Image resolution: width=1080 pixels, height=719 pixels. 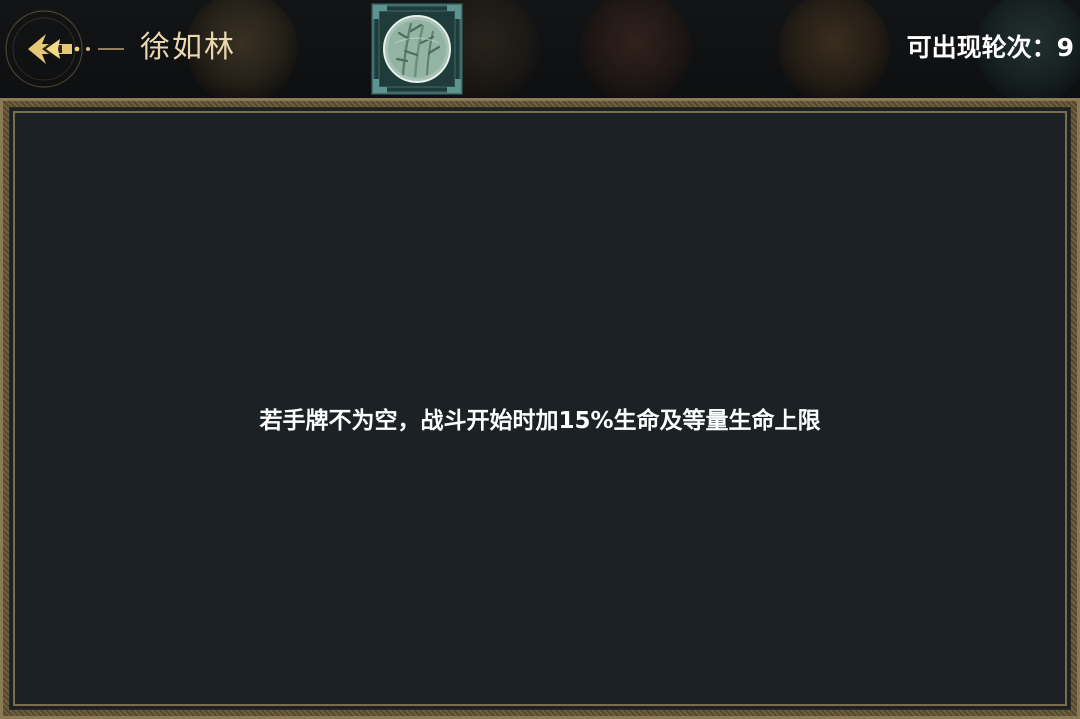 I want to click on effect-description: 若手牌不为空，战斗开始时加15%生命及等量生命上限, so click(x=540, y=421).